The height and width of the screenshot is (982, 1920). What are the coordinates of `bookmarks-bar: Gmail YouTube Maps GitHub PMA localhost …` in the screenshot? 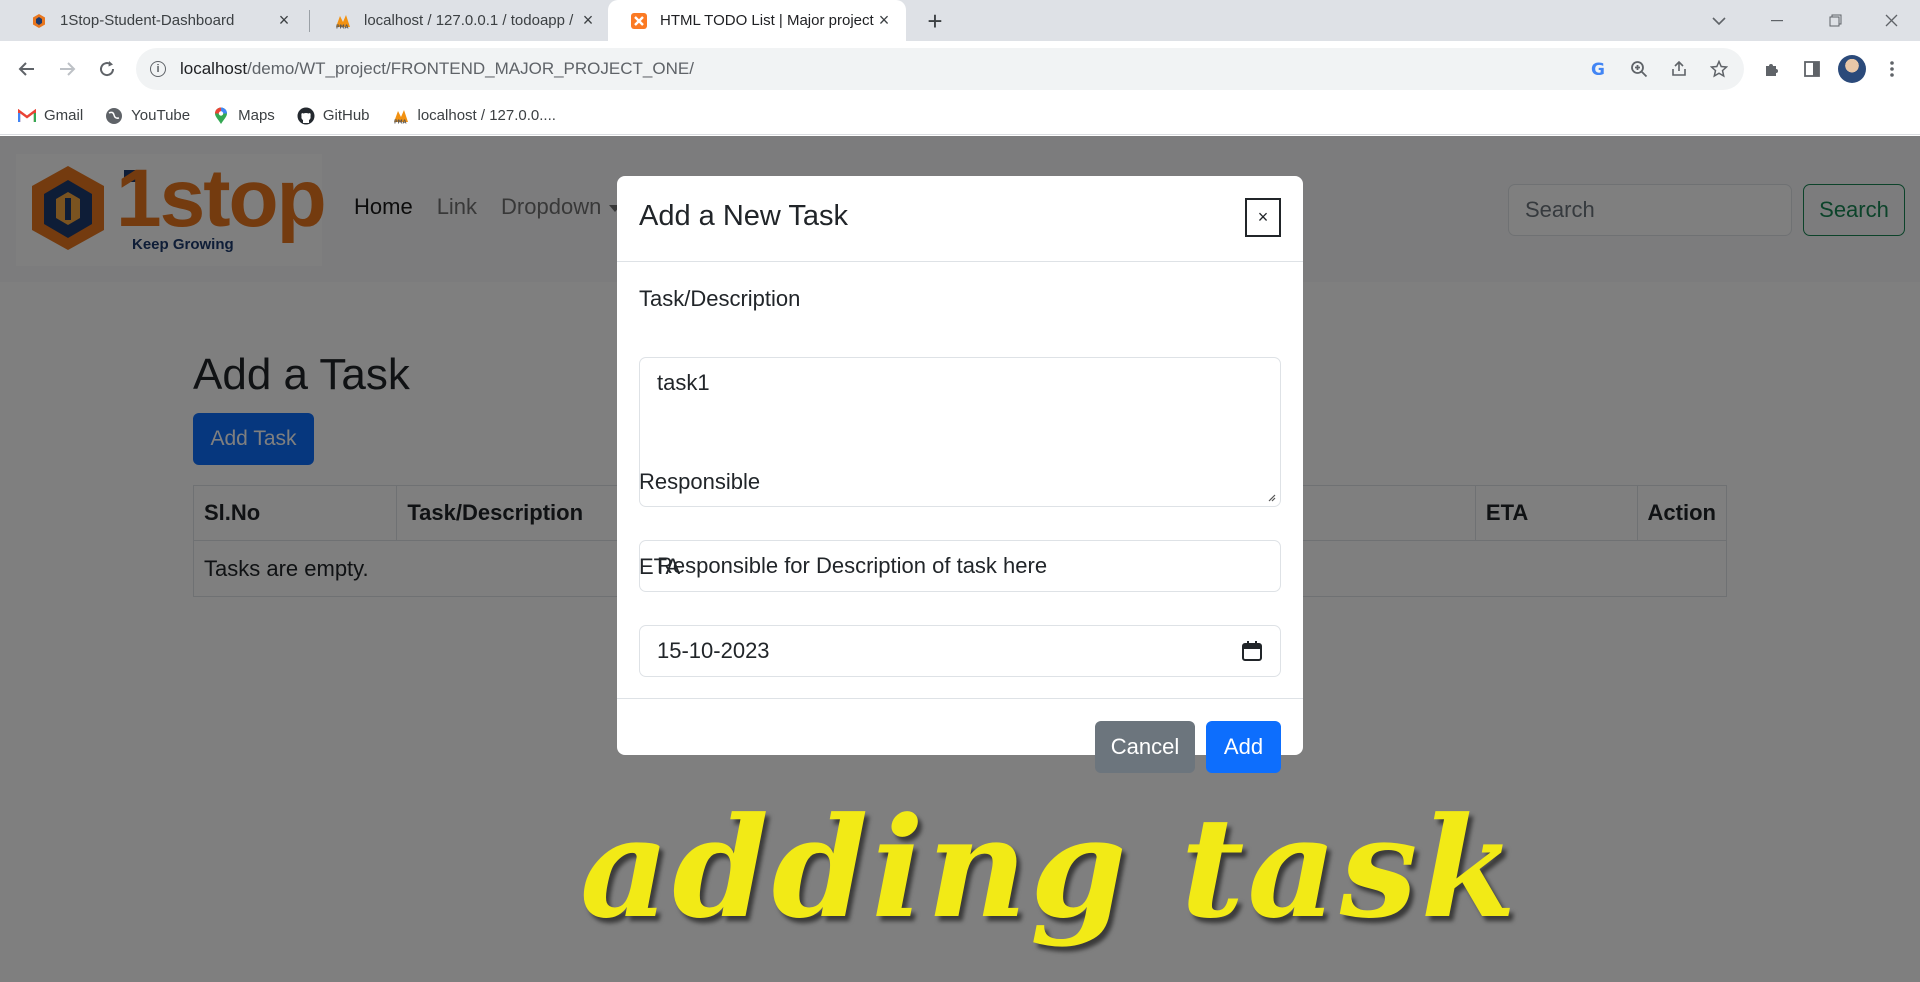 It's located at (960, 116).